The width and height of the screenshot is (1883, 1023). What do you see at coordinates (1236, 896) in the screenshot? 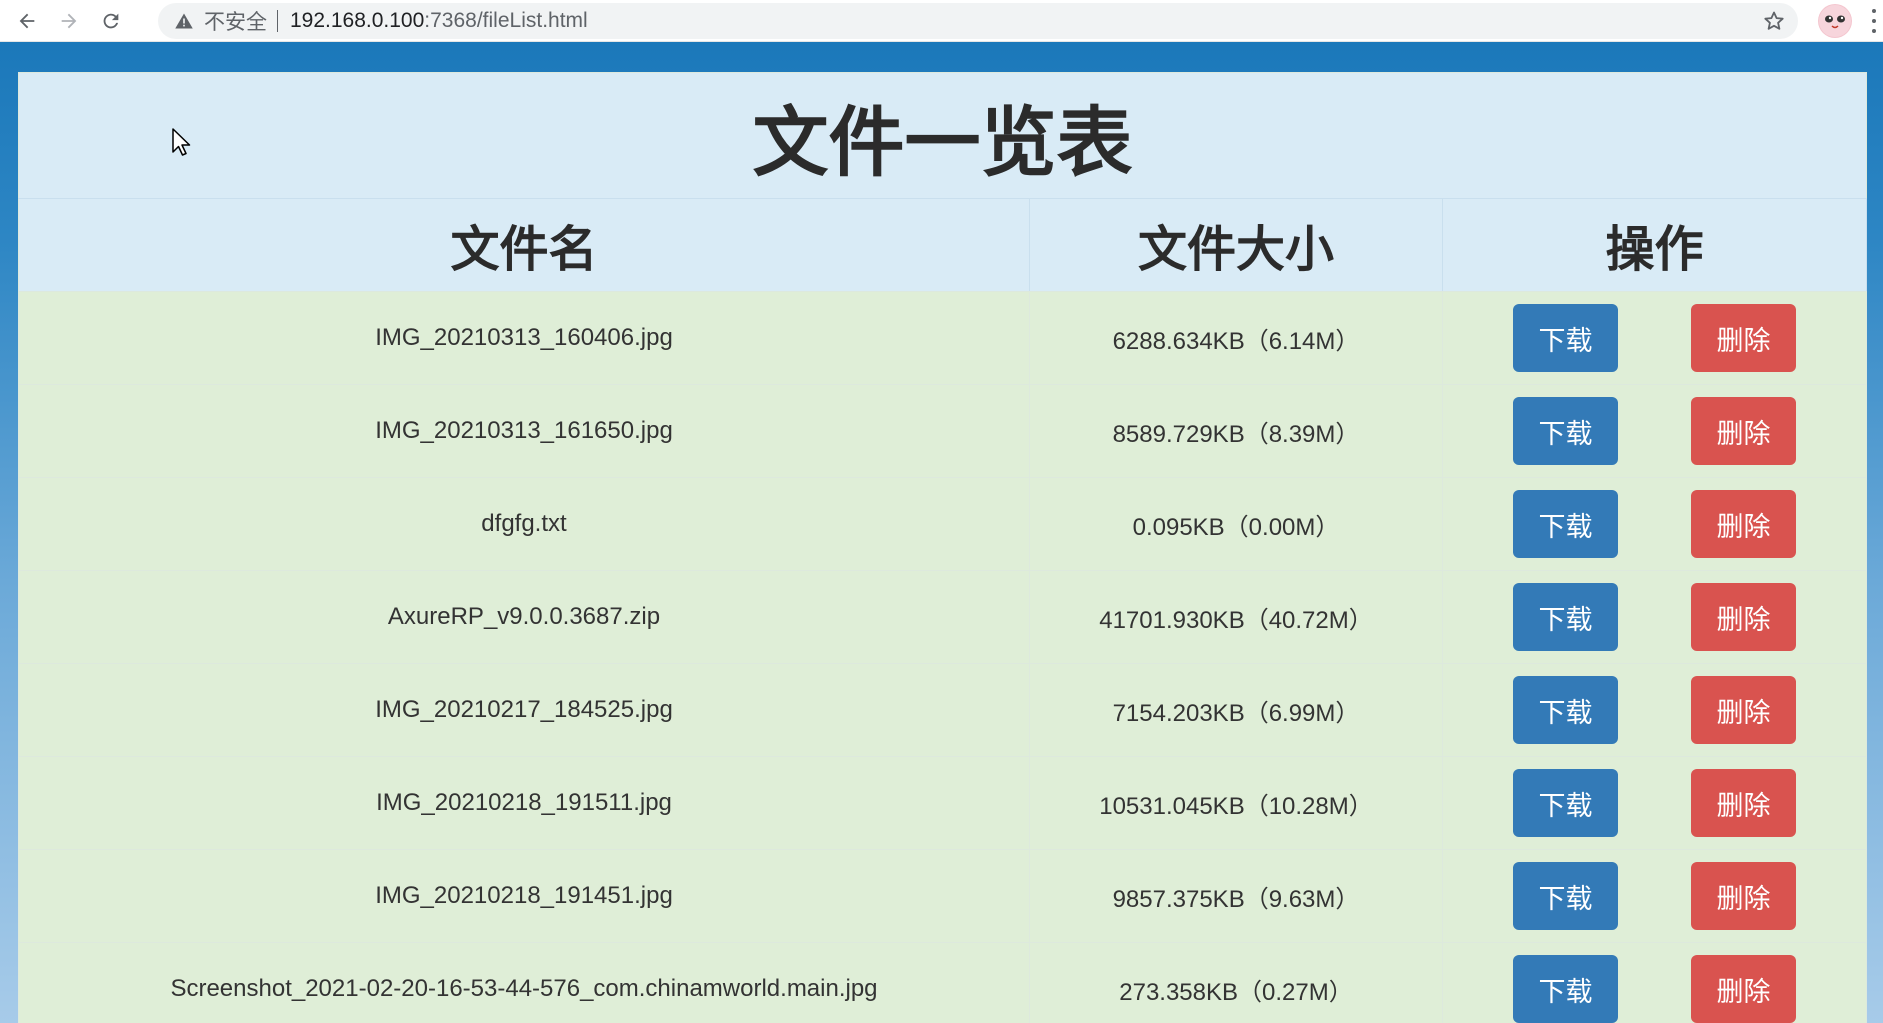
I see `file-size-cell: 9857.375KB（9.63M）` at bounding box center [1236, 896].